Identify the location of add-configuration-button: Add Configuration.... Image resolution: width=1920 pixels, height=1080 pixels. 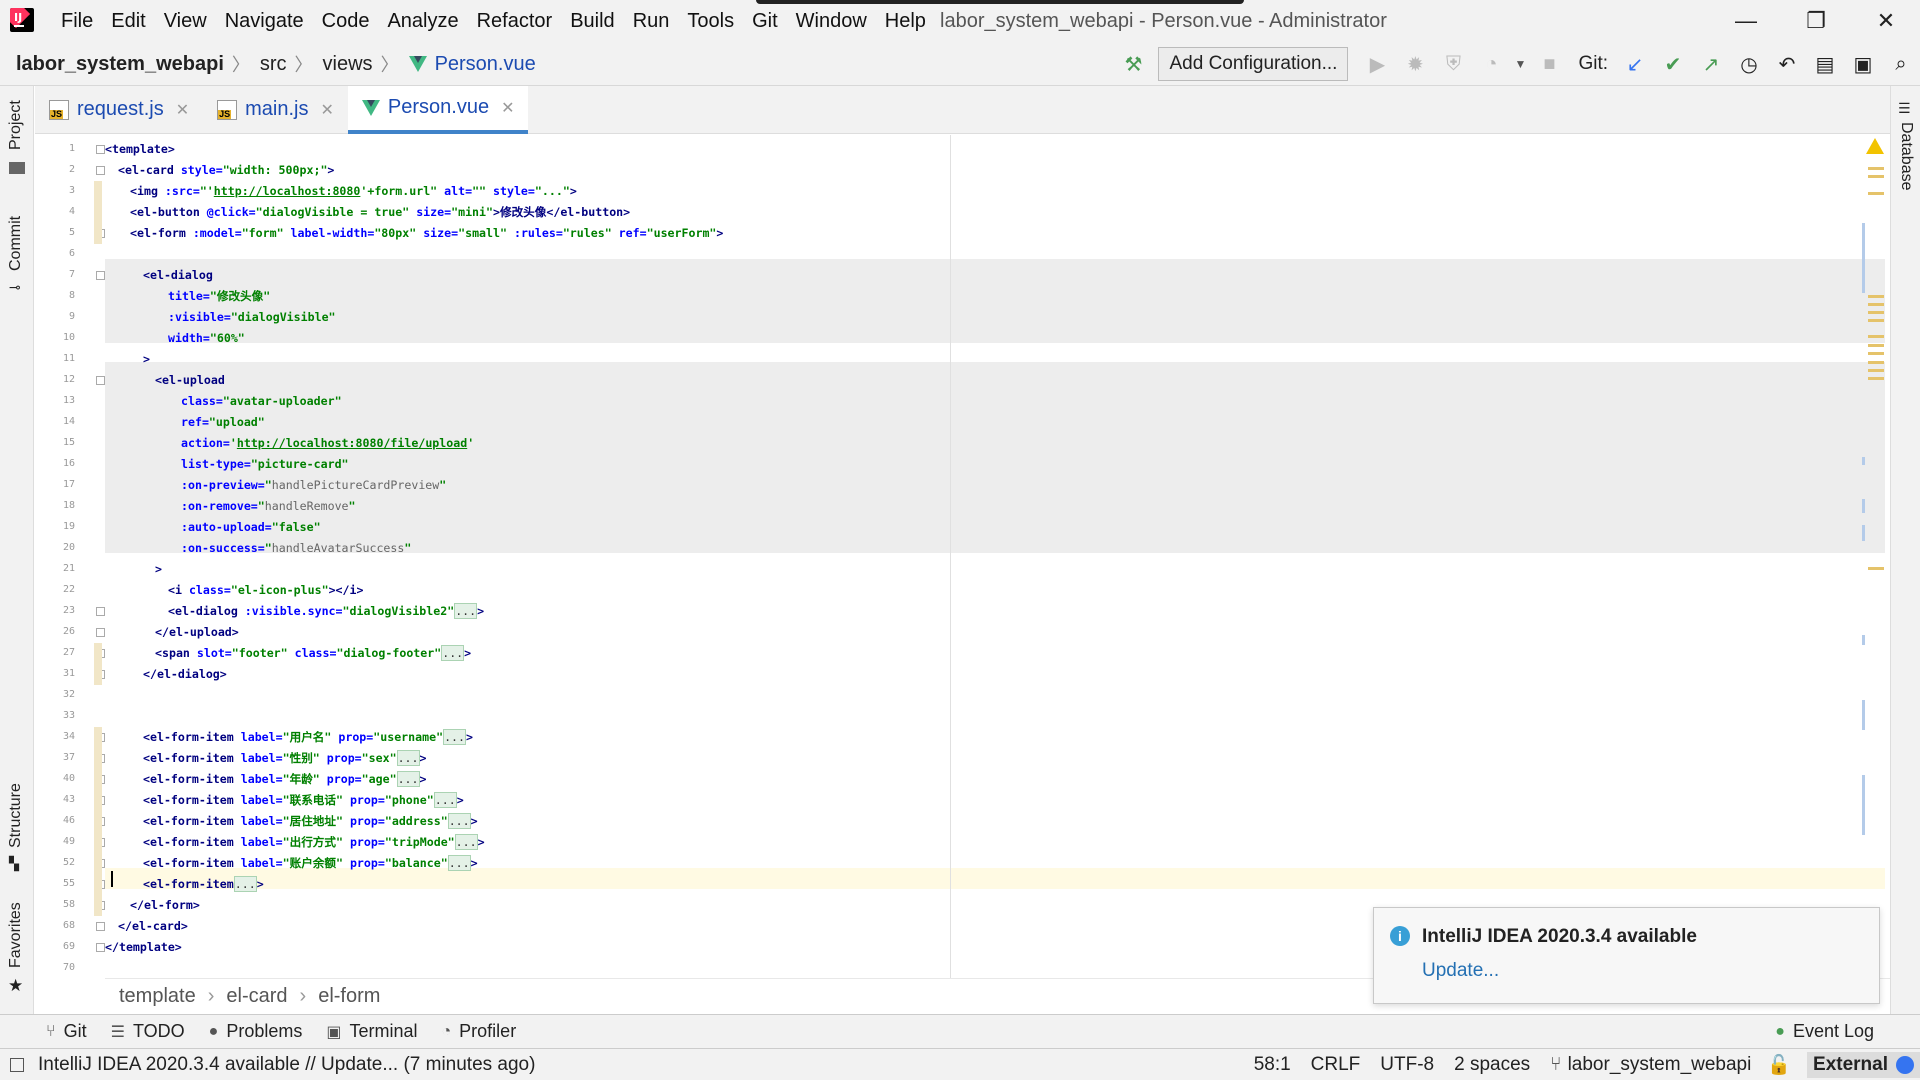
(1253, 64).